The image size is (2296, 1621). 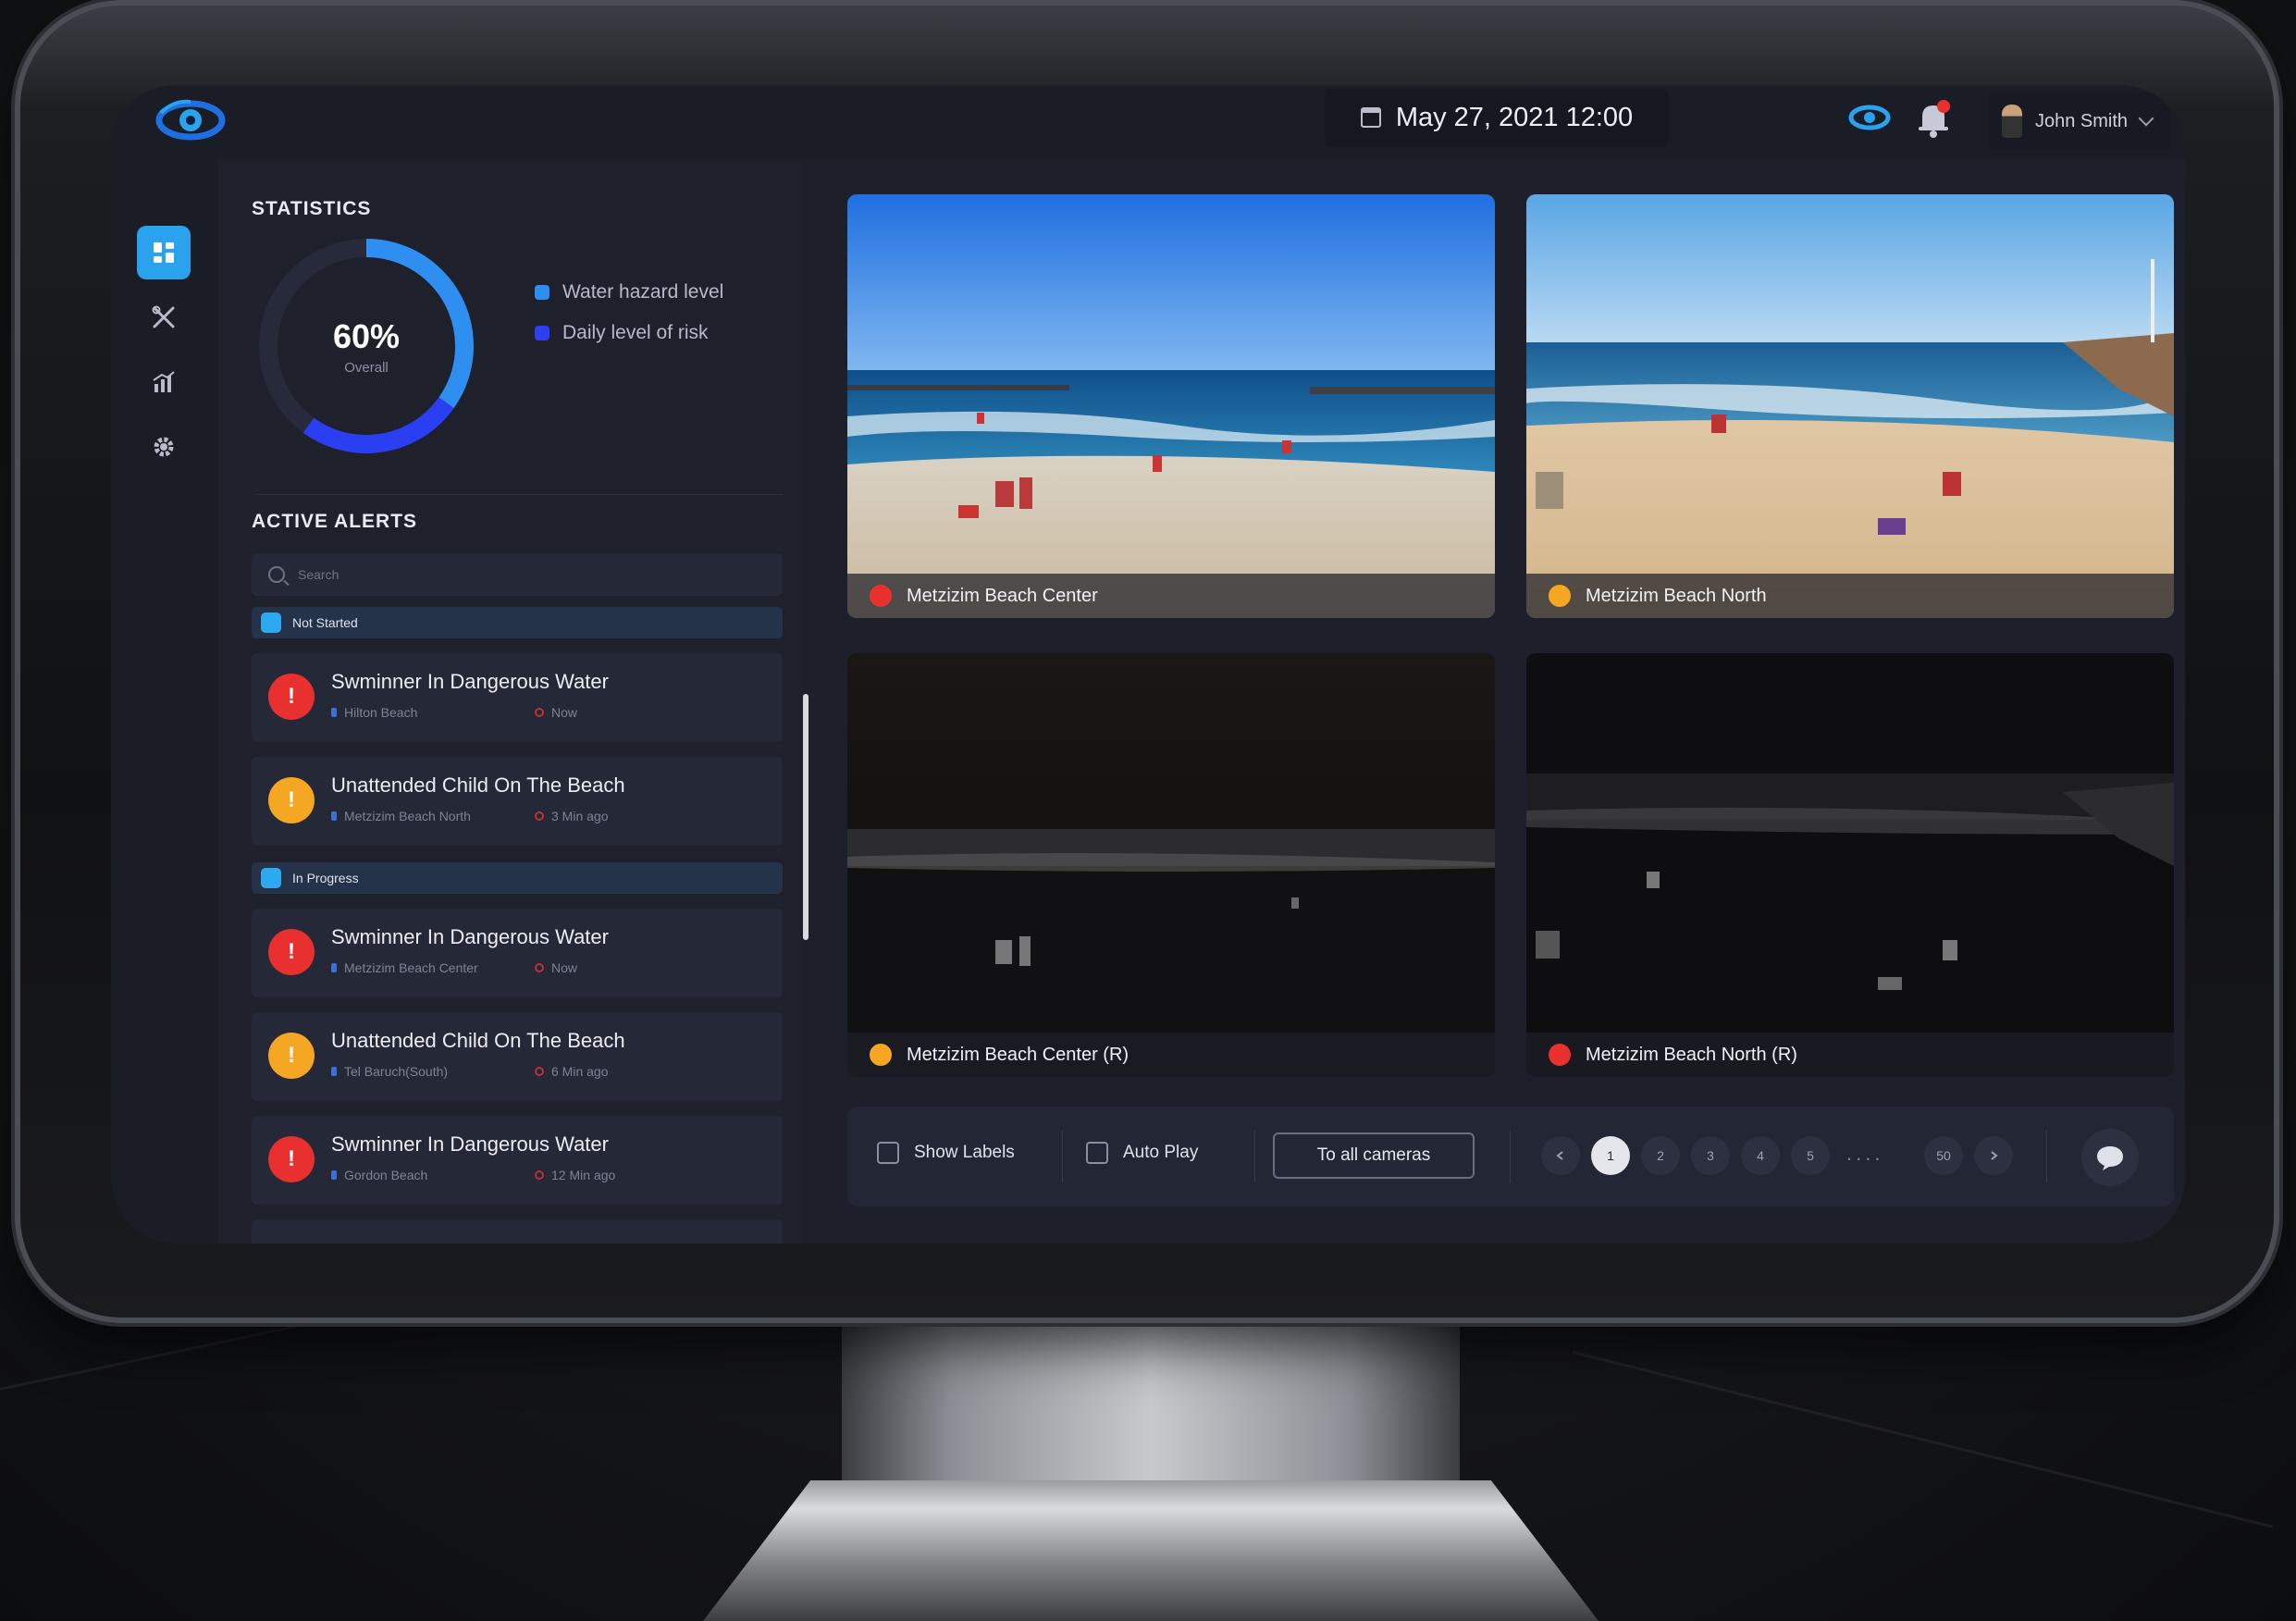 I want to click on alert-location-text: Gordon Beach, so click(x=386, y=1175).